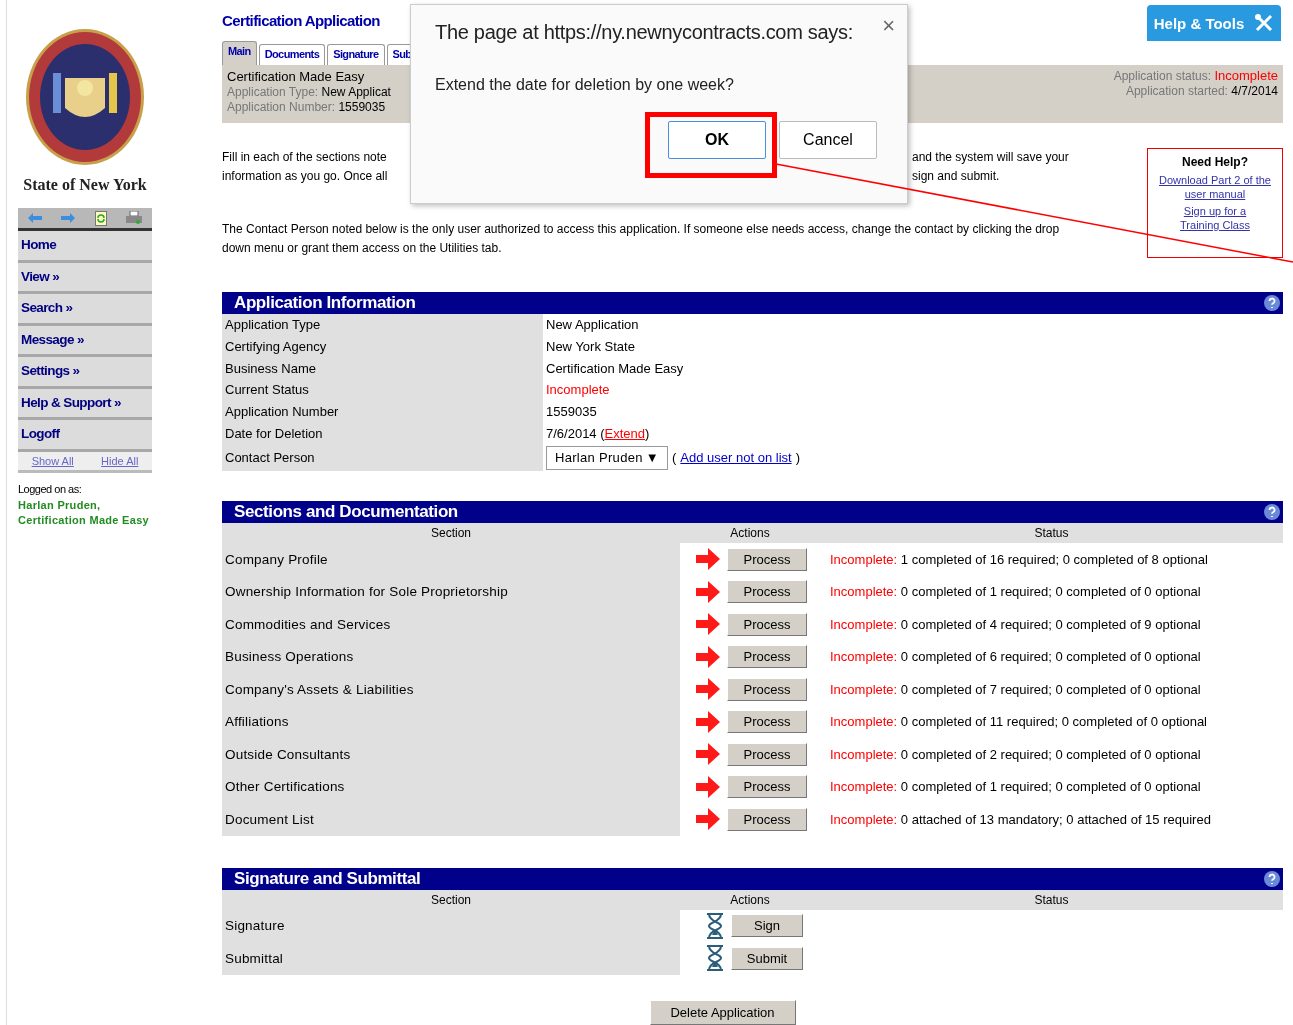 The height and width of the screenshot is (1025, 1293). I want to click on info-label: Current Status, so click(382, 390).